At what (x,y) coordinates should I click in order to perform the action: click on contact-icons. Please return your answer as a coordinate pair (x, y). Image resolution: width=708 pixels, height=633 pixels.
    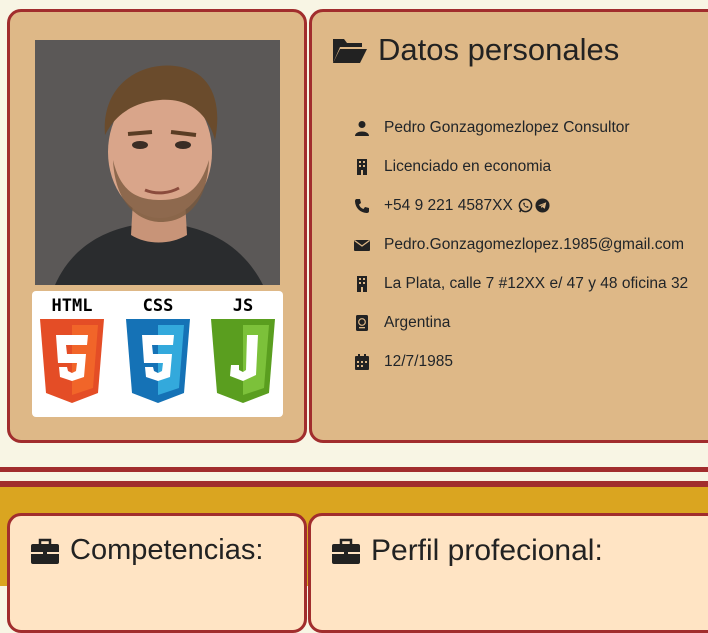
    Looking at the image, I should click on (533, 205).